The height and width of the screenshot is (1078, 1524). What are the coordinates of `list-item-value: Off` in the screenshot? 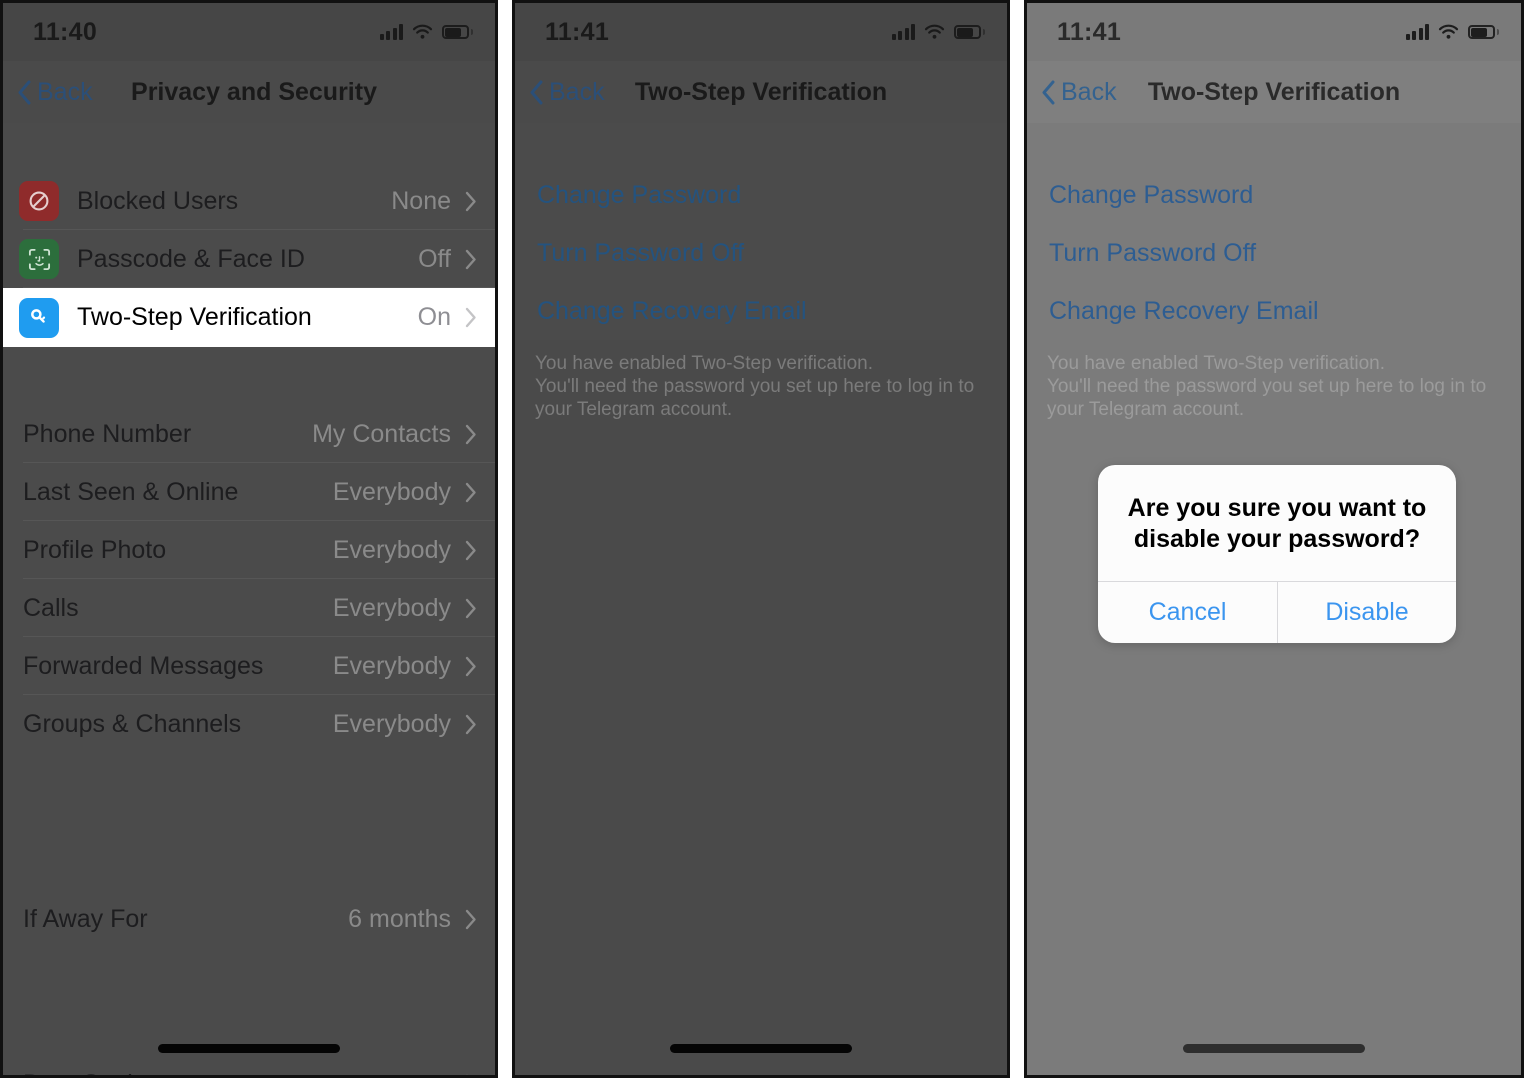 It's located at (434, 258).